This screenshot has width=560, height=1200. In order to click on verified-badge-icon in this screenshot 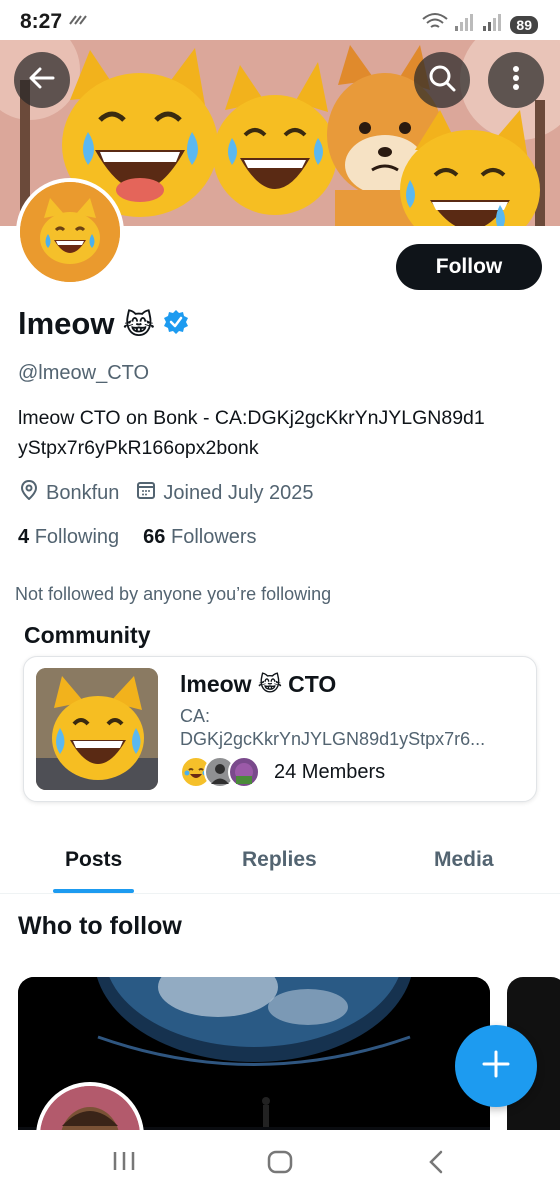, I will do `click(176, 324)`.